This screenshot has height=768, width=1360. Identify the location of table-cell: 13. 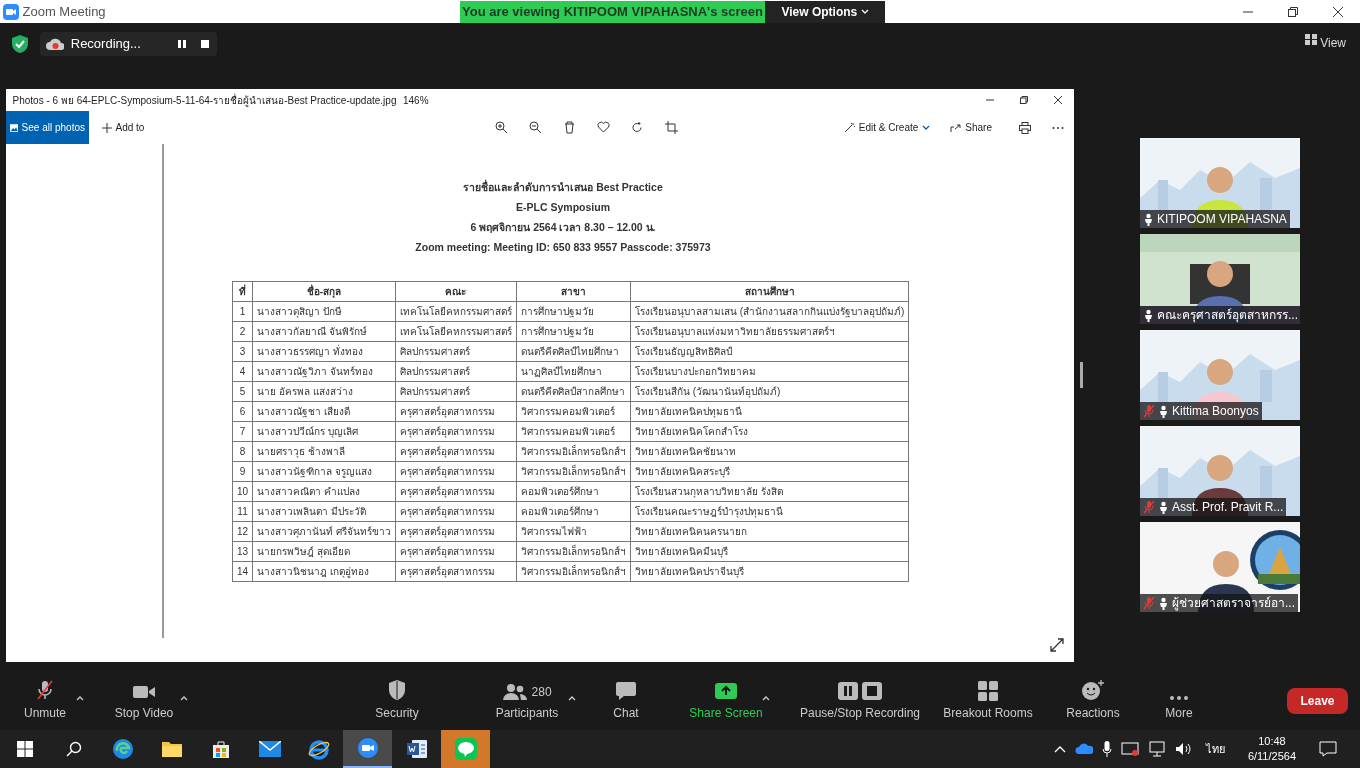
(242, 551).